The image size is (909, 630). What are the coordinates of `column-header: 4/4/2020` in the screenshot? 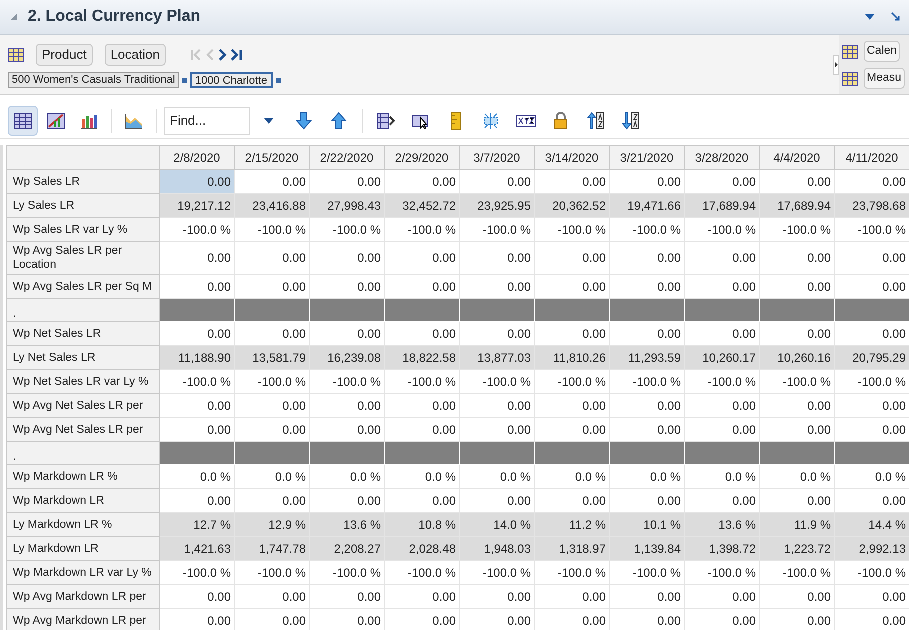 It's located at (797, 158).